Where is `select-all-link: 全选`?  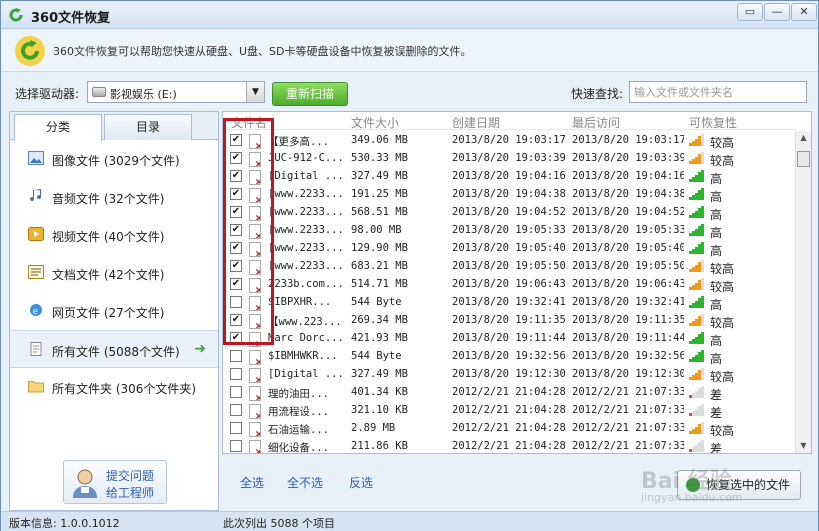
select-all-link: 全选 is located at coordinates (252, 482).